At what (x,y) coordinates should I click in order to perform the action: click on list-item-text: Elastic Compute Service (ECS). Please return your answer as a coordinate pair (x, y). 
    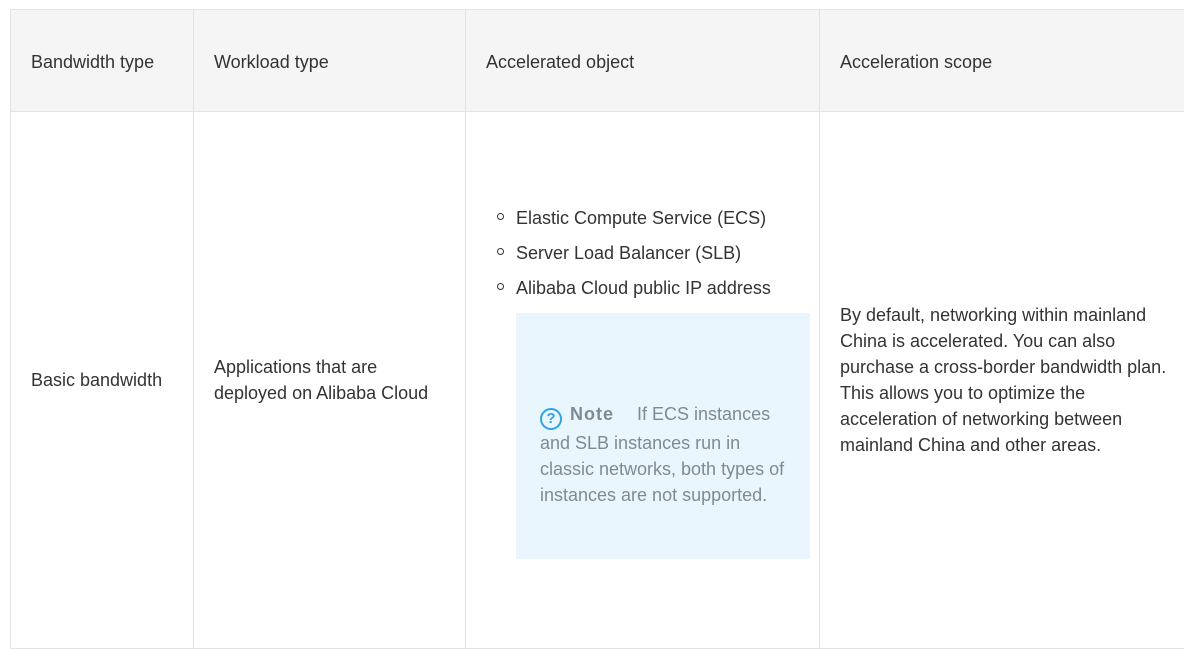
    Looking at the image, I should click on (641, 218).